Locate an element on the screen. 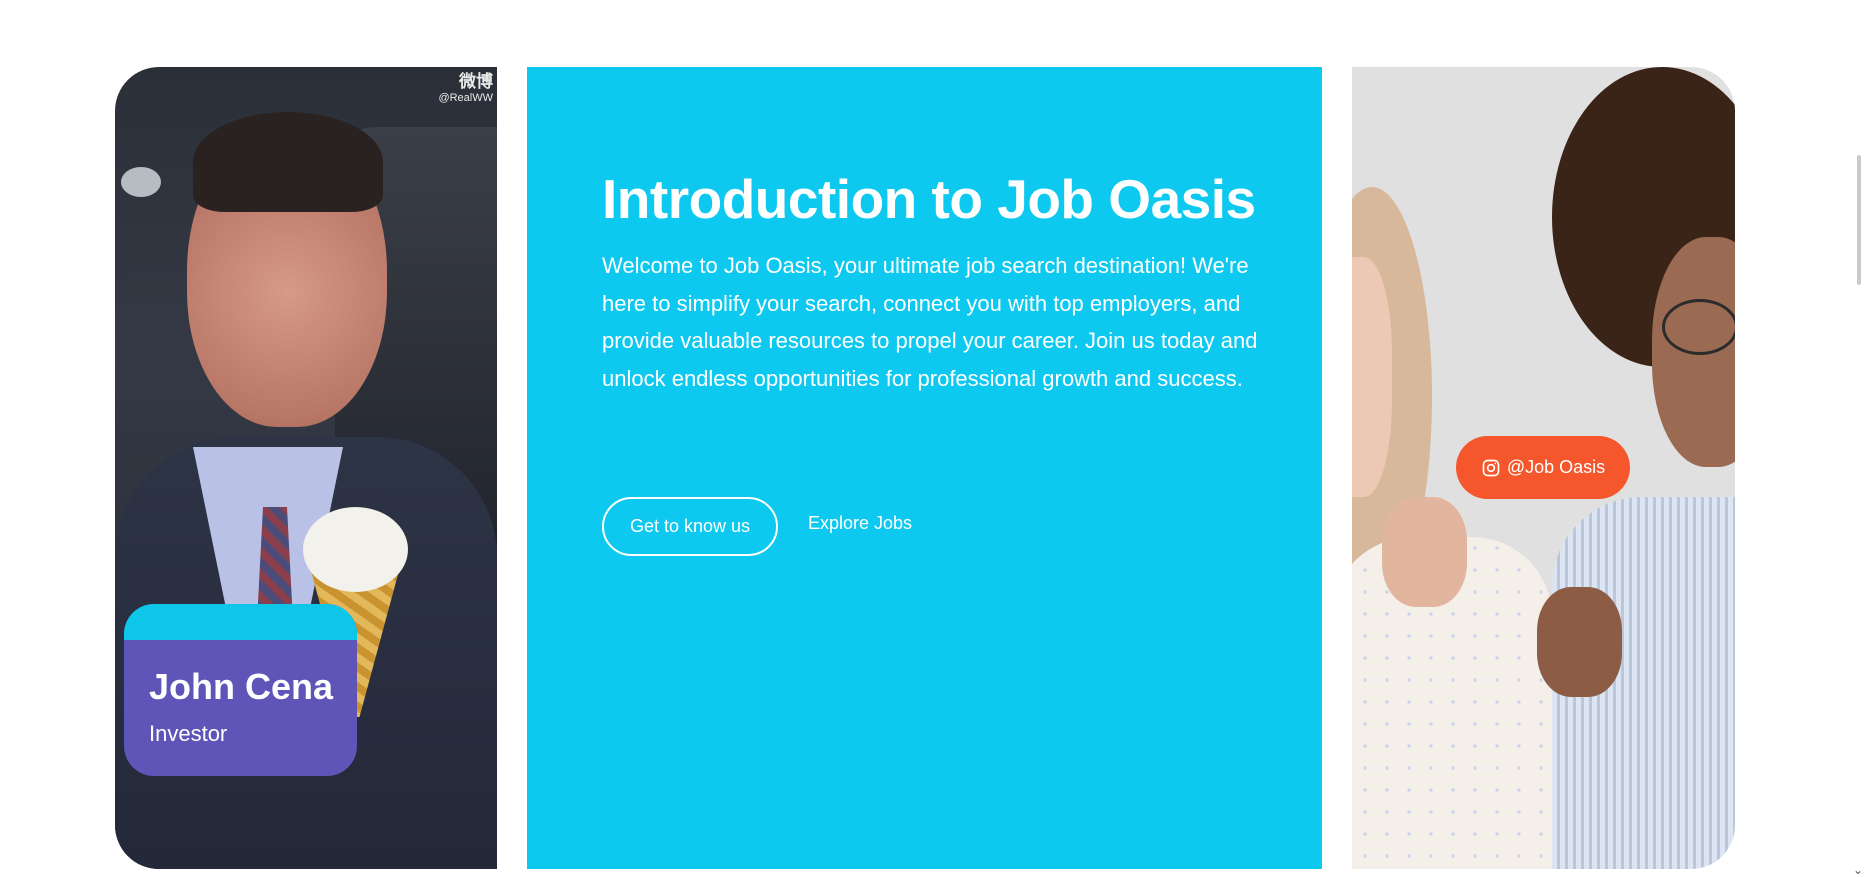 The image size is (1867, 877). photo-ice-cream-scoop is located at coordinates (355, 549).